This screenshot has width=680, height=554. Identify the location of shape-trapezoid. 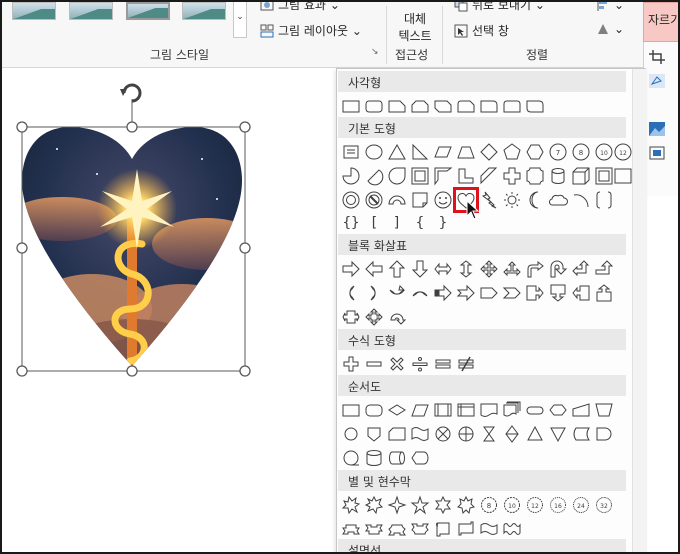
(466, 152).